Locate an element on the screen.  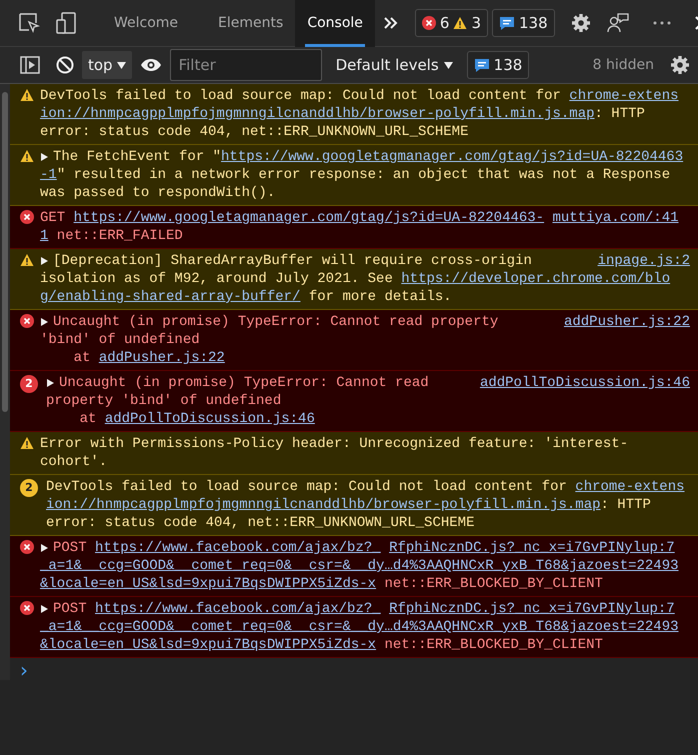
link: -1 is located at coordinates (48, 175).